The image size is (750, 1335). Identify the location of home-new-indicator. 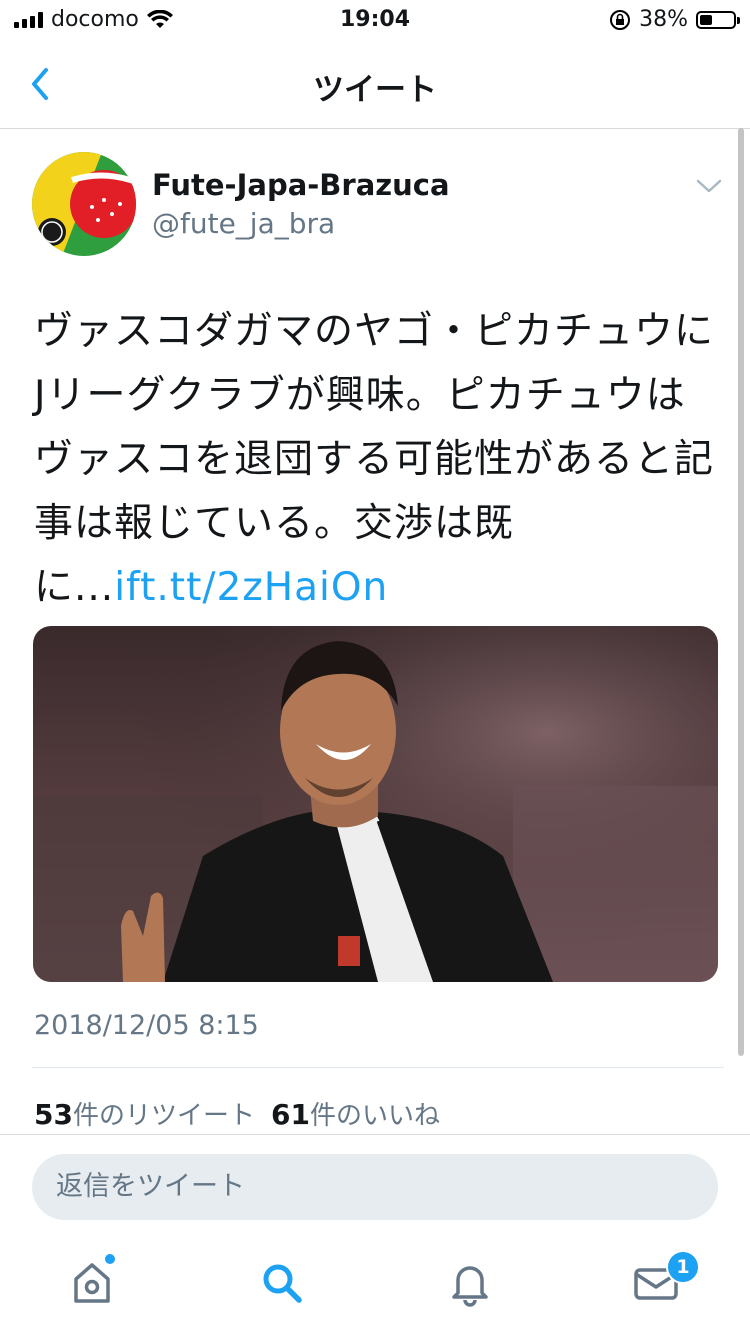
(110, 1259).